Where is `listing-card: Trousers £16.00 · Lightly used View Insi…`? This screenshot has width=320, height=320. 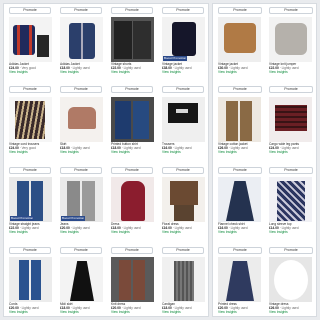 listing-card: Trousers £16.00 · Lightly used View Insi… is located at coordinates (183, 125).